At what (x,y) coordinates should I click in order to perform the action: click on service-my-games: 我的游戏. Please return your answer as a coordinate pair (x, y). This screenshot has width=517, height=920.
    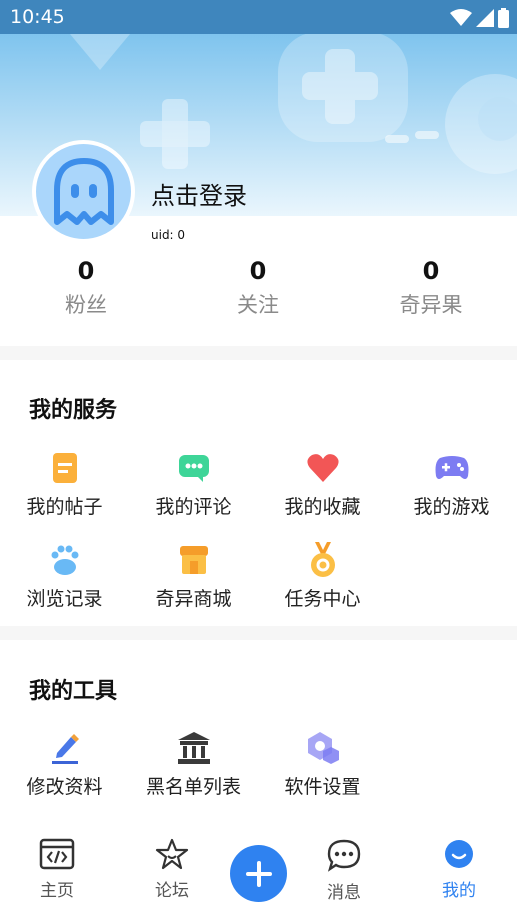
    Looking at the image, I should click on (451, 483).